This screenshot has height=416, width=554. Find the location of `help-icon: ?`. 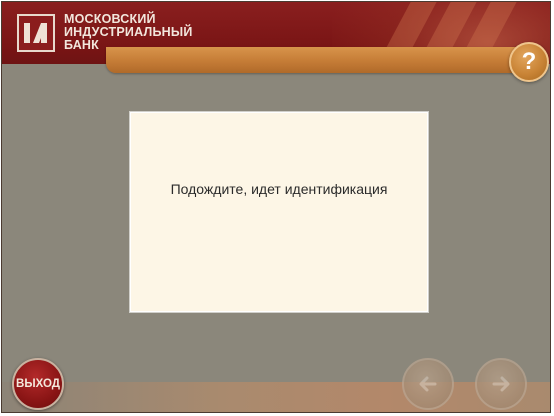

help-icon: ? is located at coordinates (529, 61).